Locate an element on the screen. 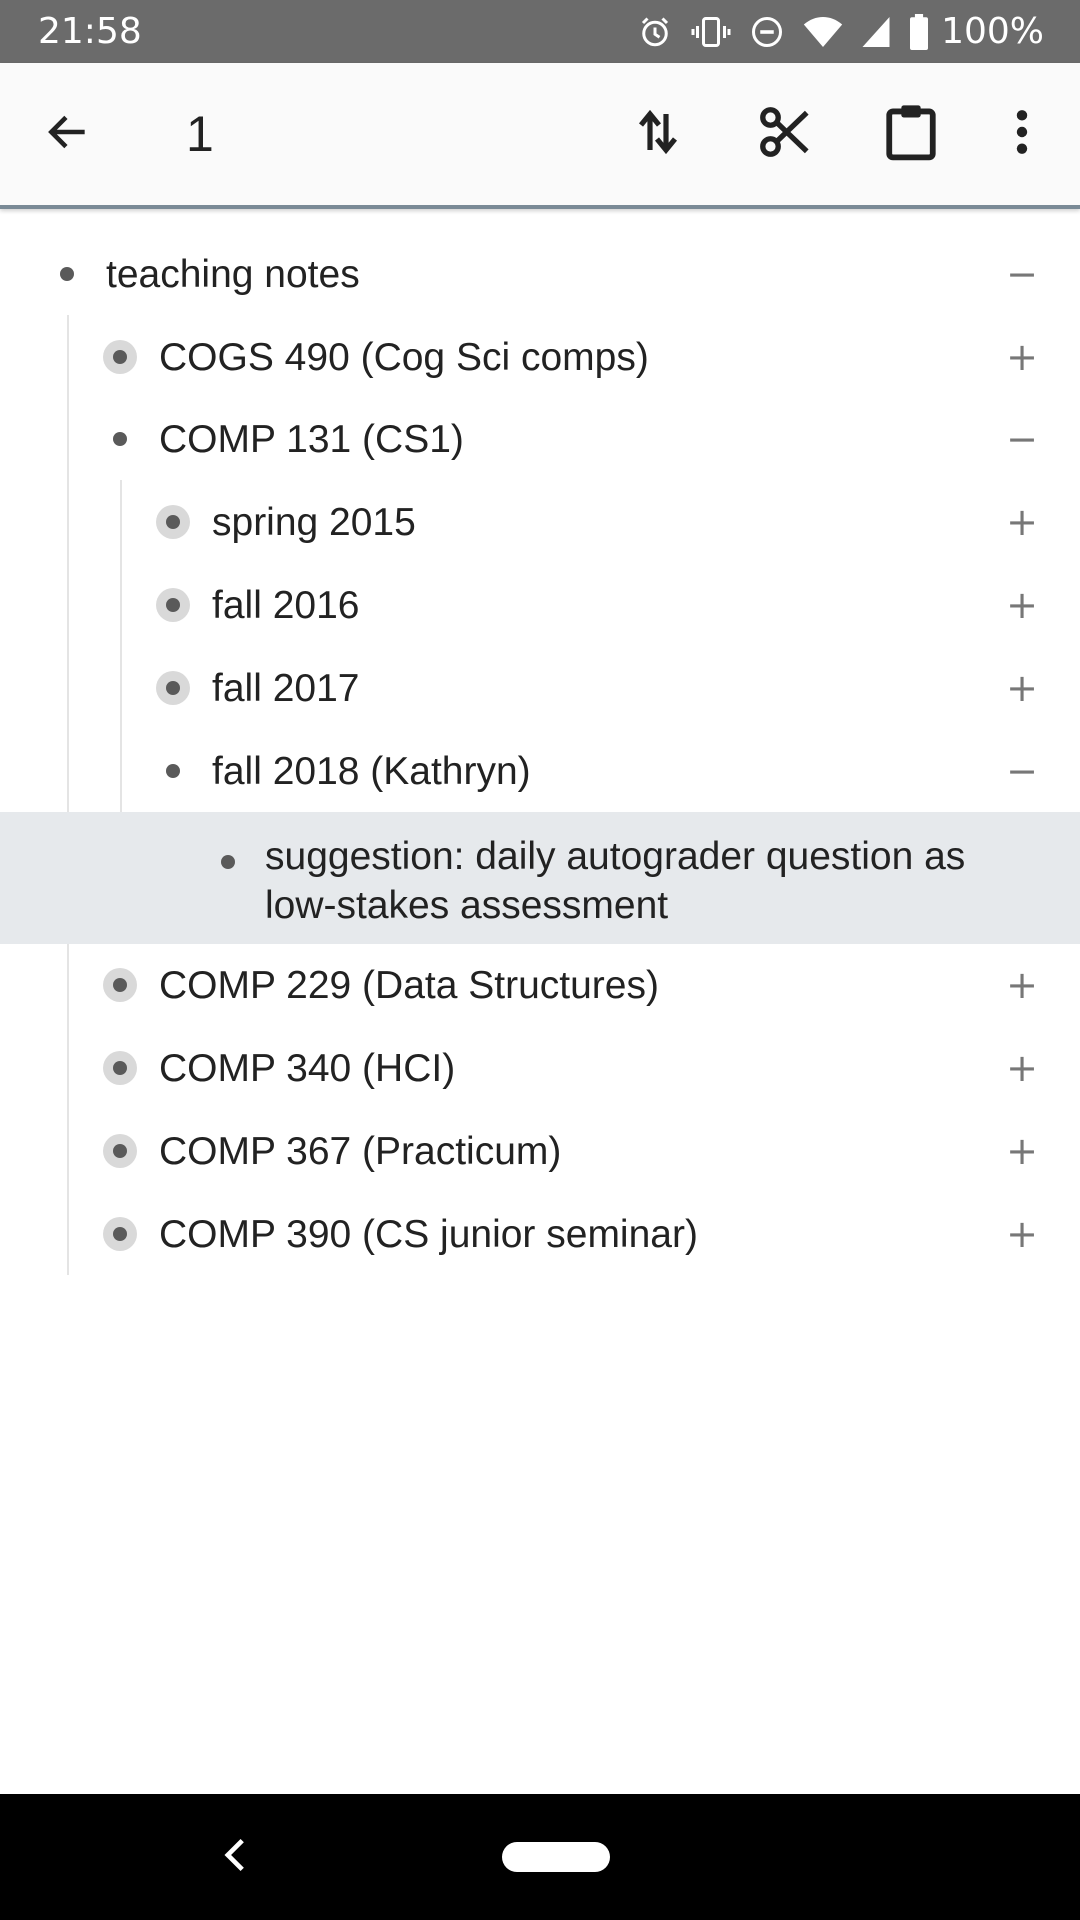  do-not-disturb-icon is located at coordinates (767, 32).